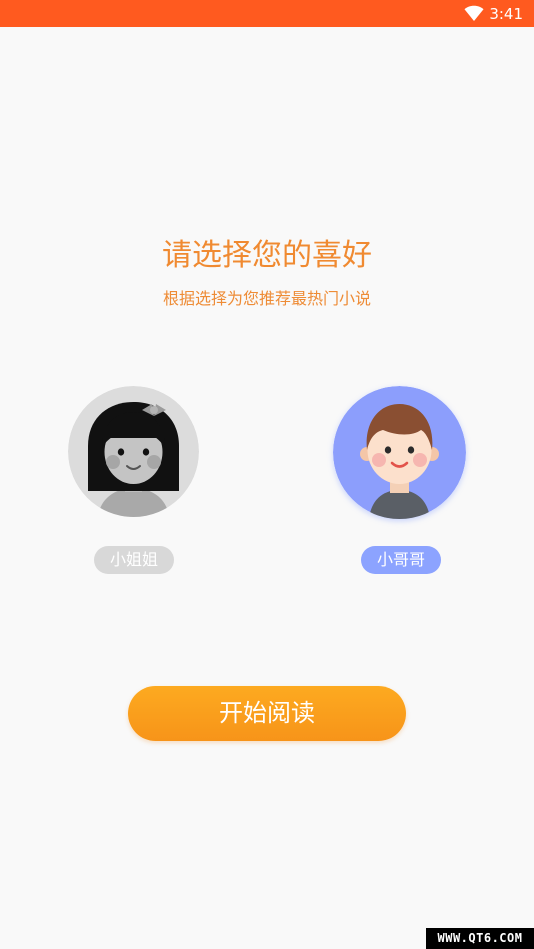 The width and height of the screenshot is (534, 949). What do you see at coordinates (267, 13) in the screenshot?
I see `status-bar: 3:41` at bounding box center [267, 13].